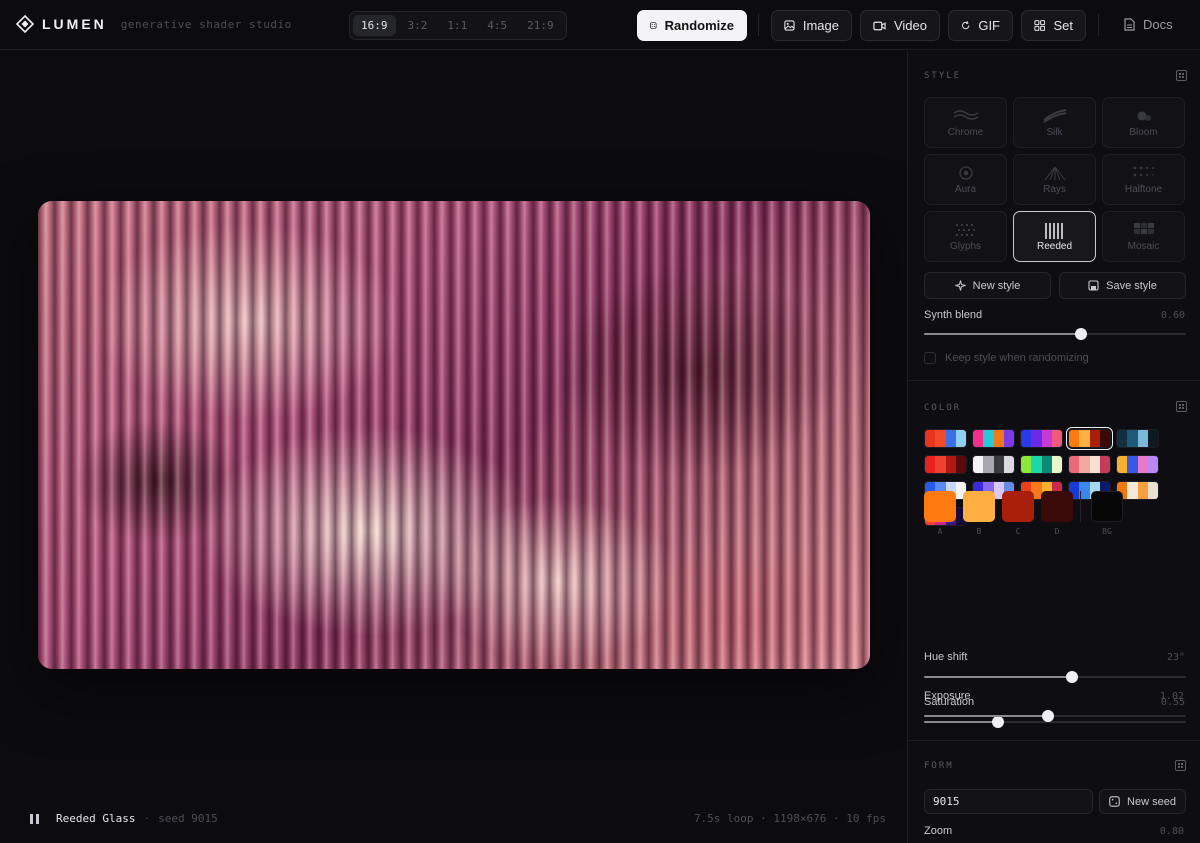 The image size is (1200, 843). I want to click on keep-style-option: Keep style when randomizing, so click(1006, 358).